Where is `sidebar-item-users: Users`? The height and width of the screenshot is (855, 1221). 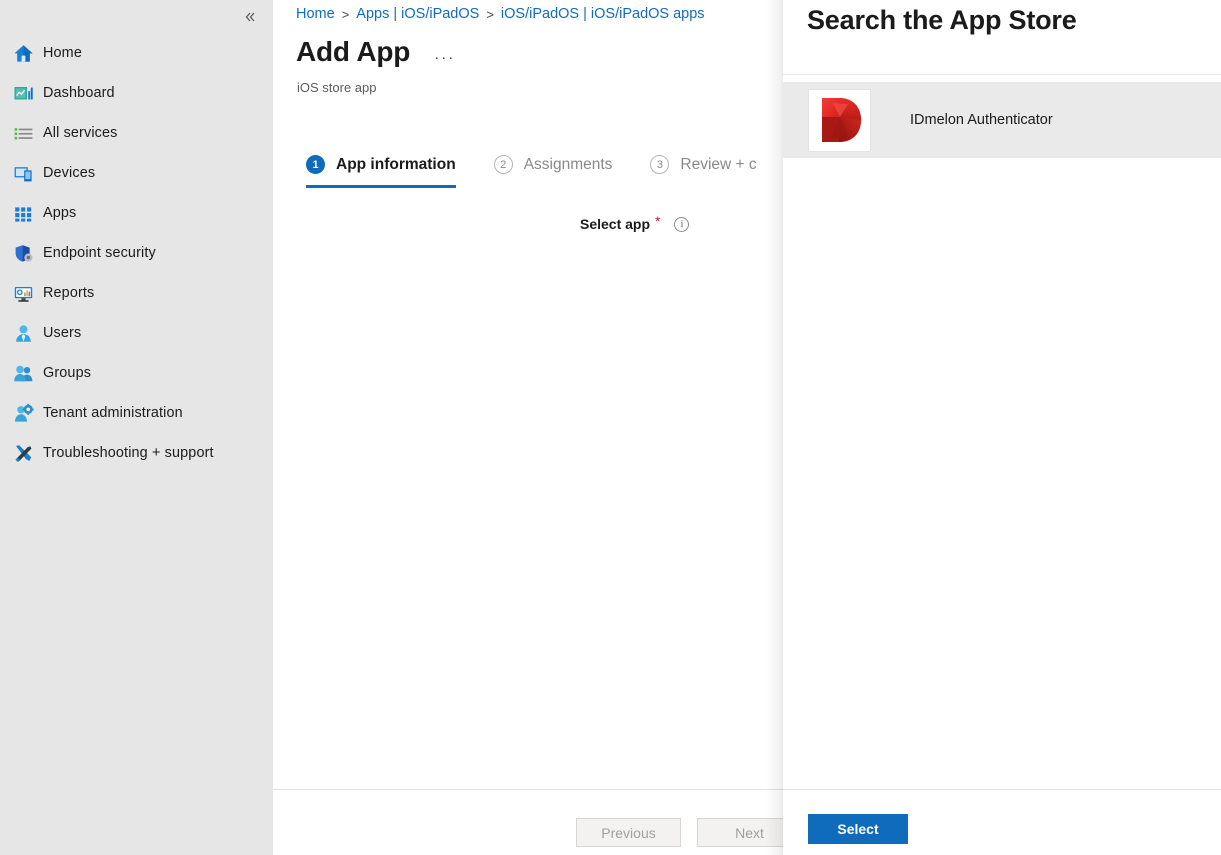
sidebar-item-users: Users is located at coordinates (136, 333).